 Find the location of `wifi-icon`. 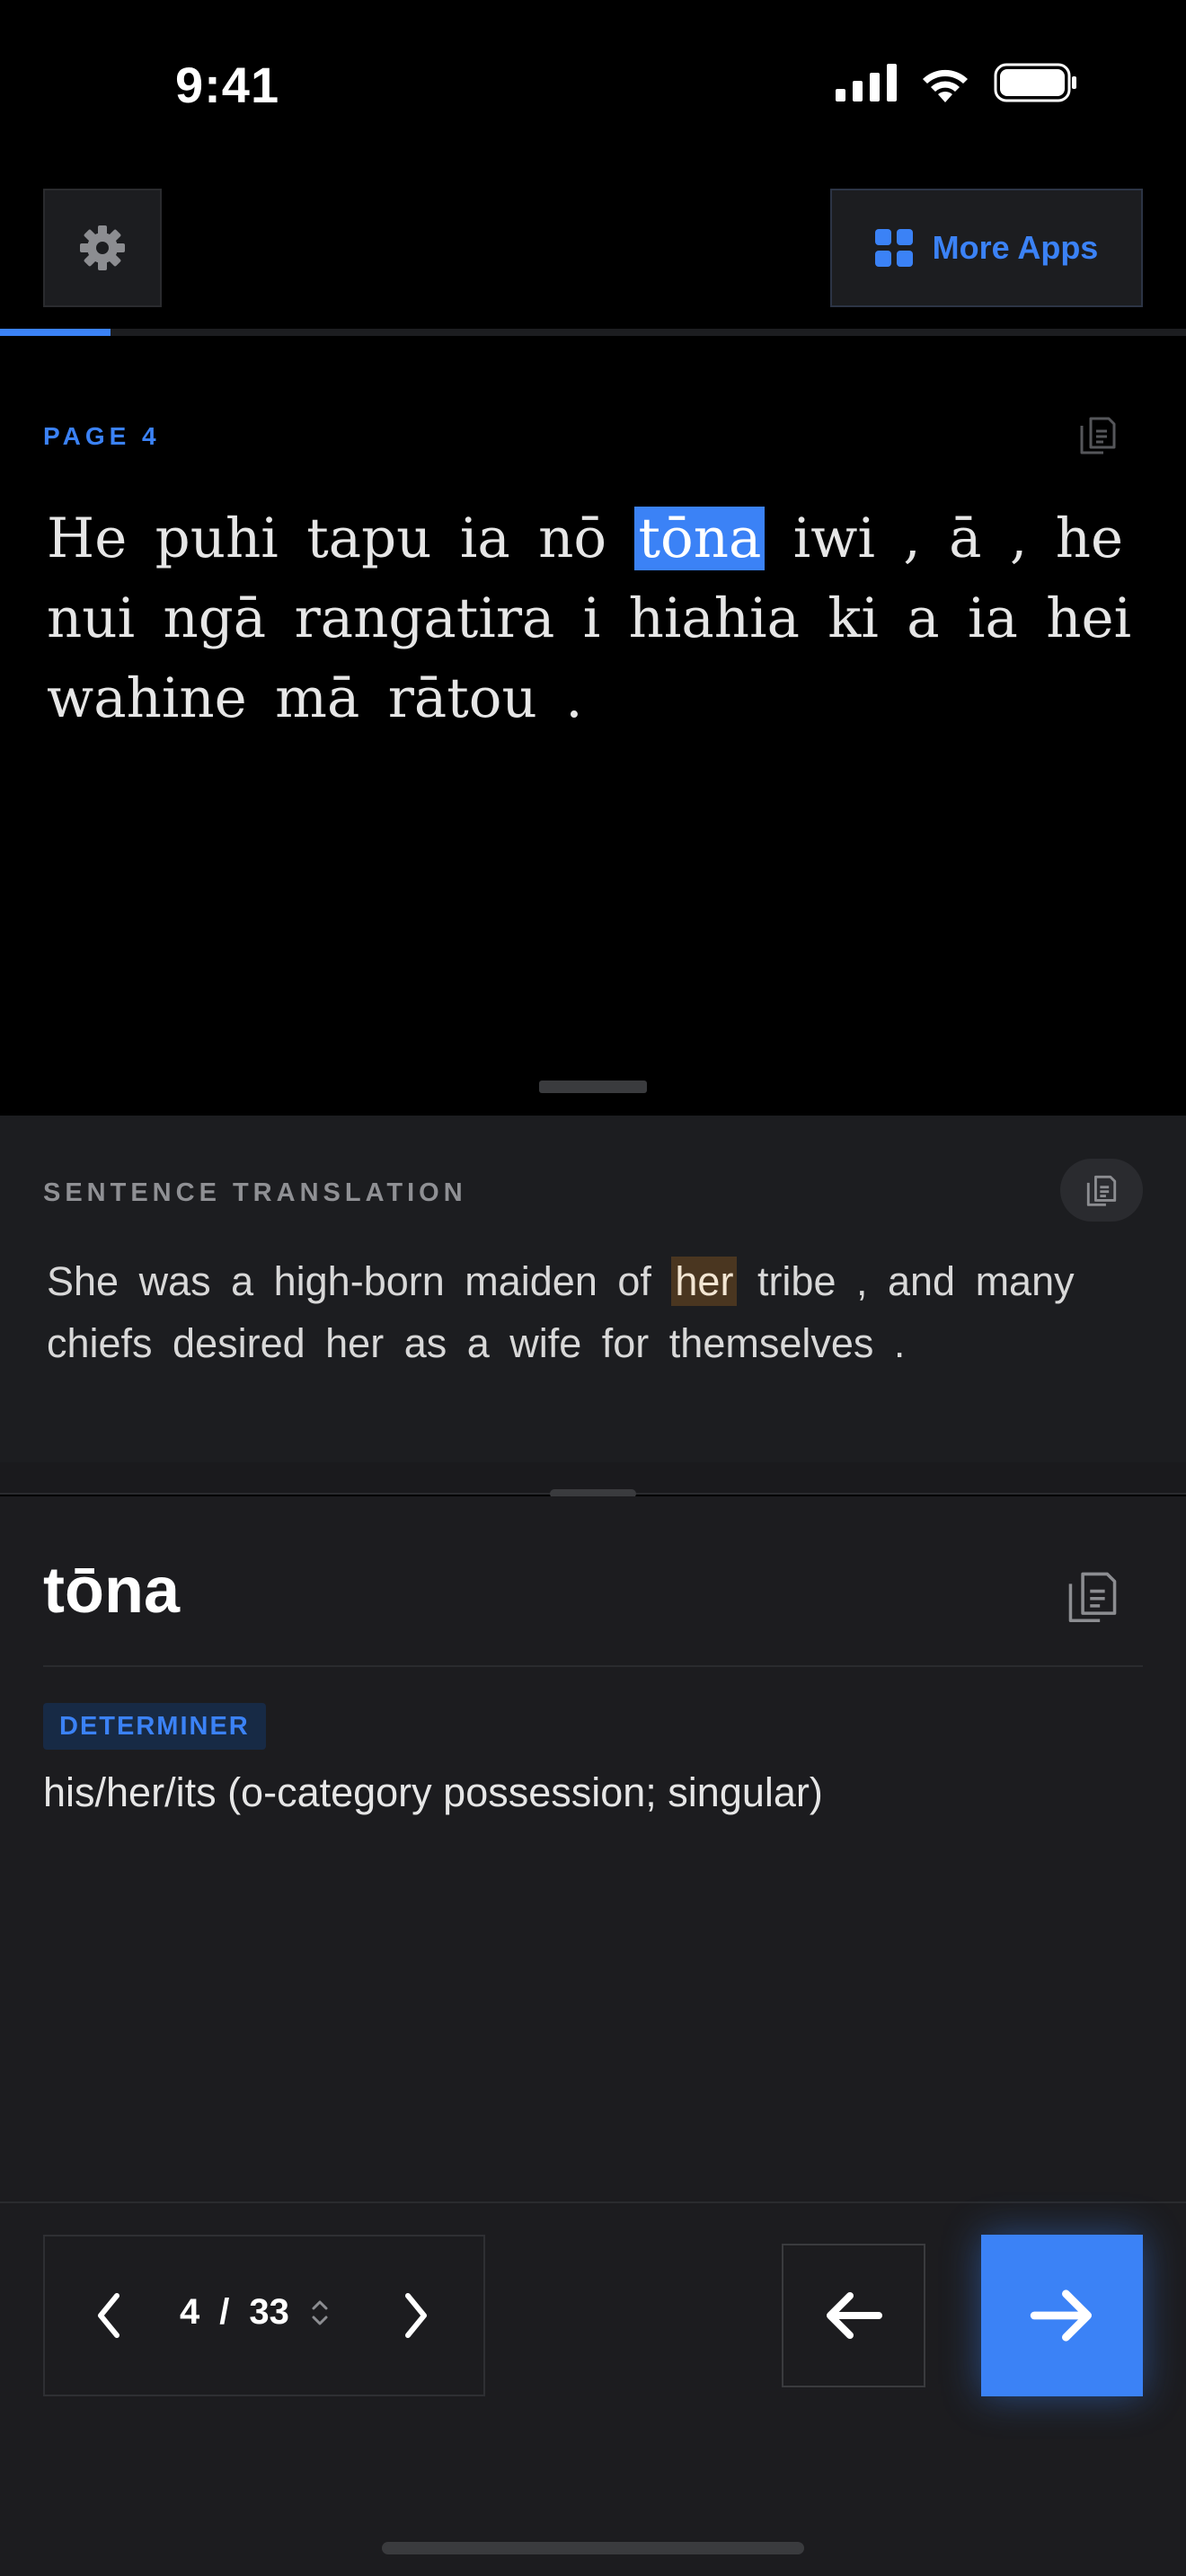

wifi-icon is located at coordinates (945, 85).